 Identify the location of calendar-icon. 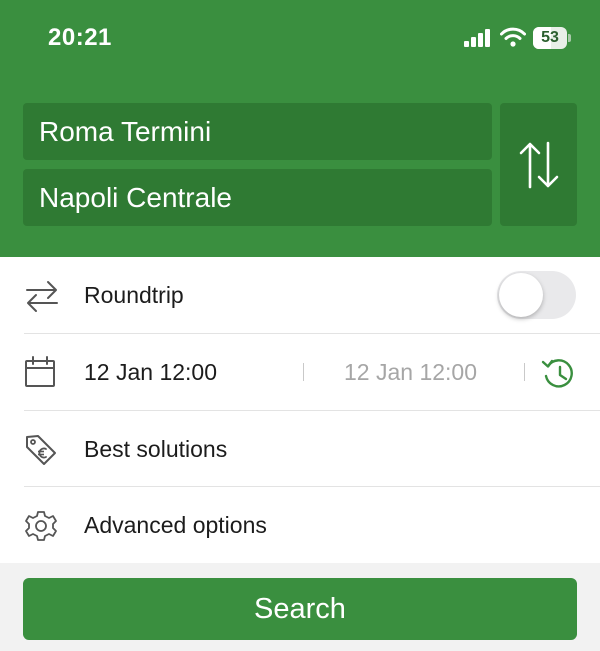
(40, 371).